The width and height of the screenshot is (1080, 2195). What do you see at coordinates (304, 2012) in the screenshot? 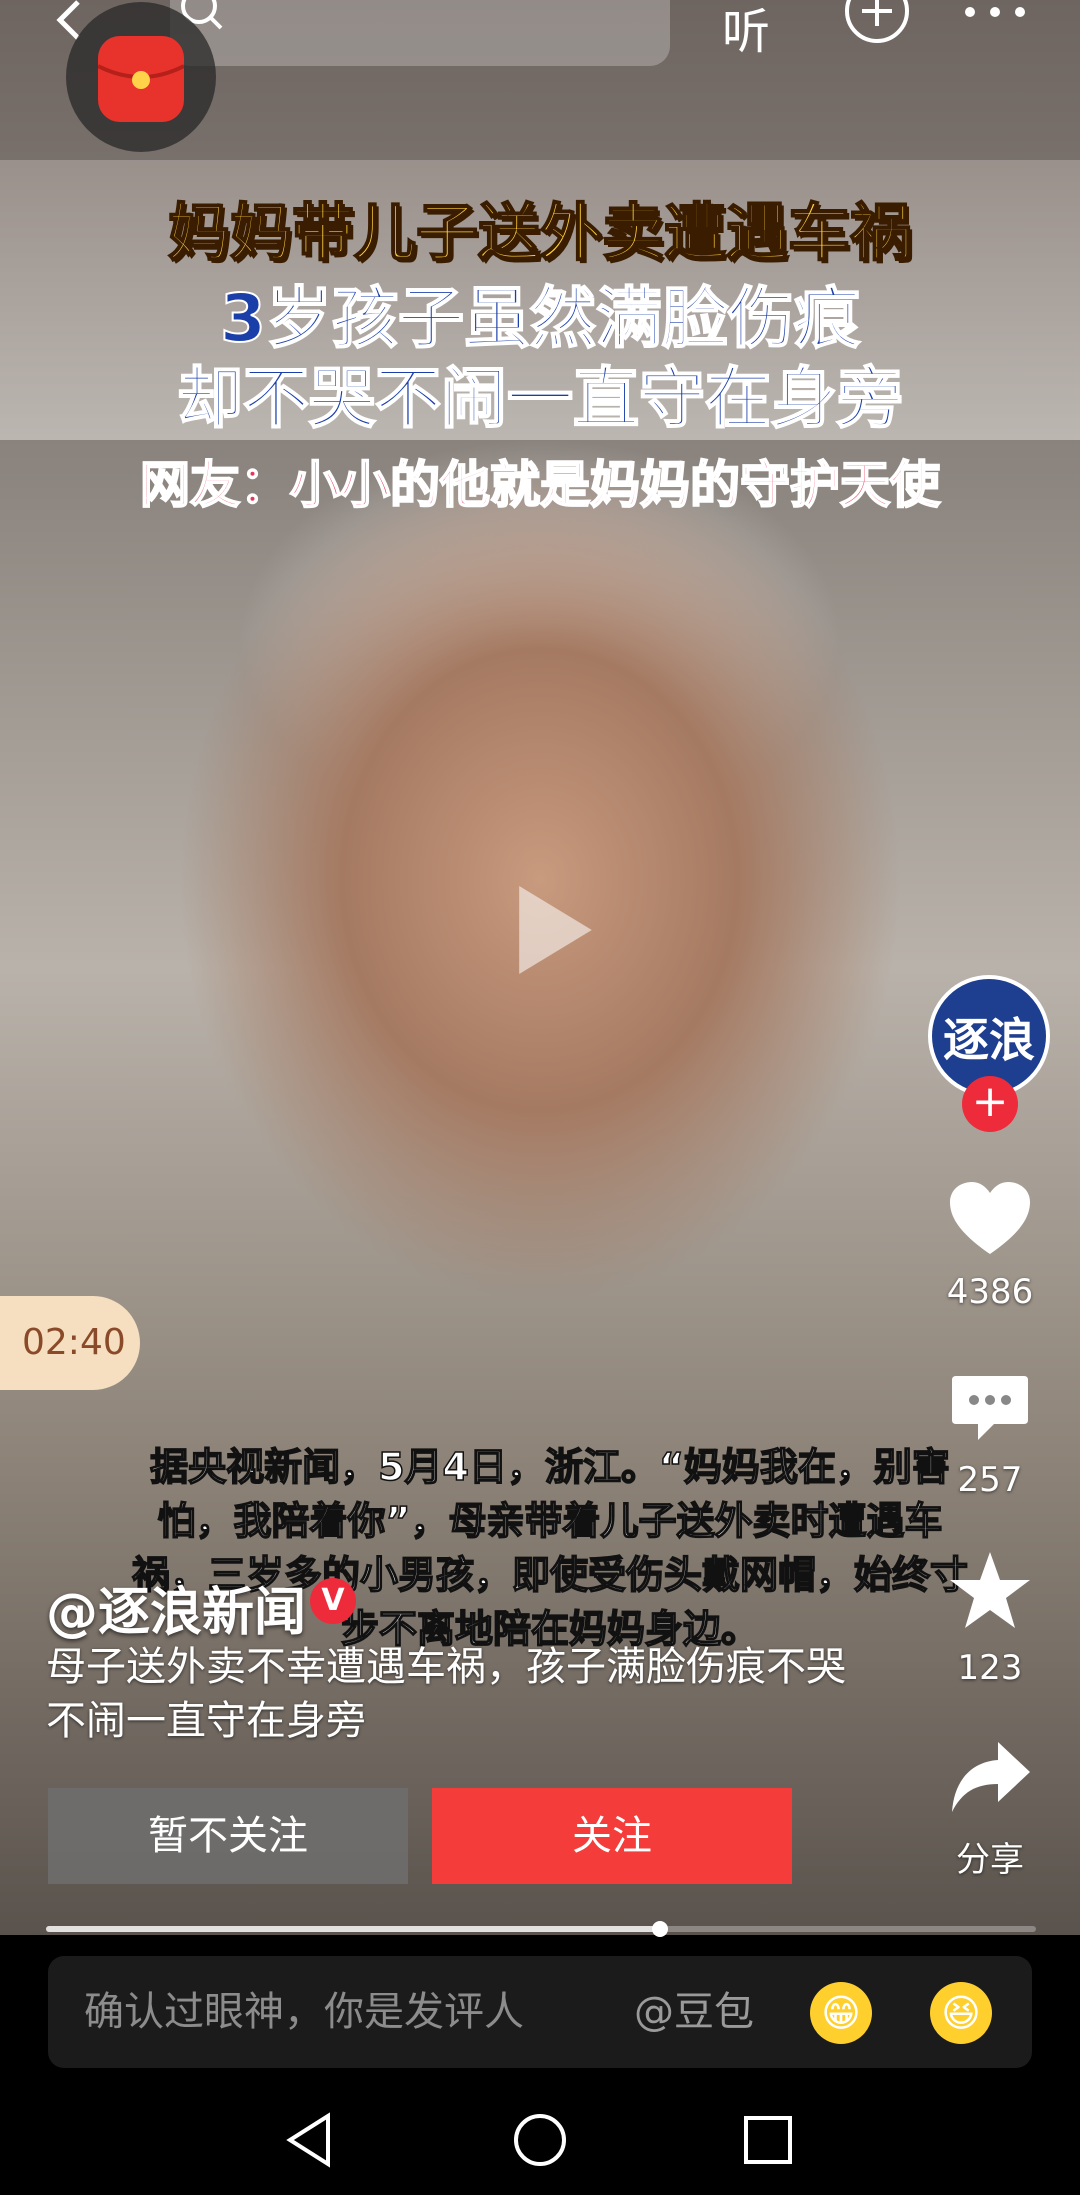
I see `comment-placeholder: 确认过眼神，你是发评人` at bounding box center [304, 2012].